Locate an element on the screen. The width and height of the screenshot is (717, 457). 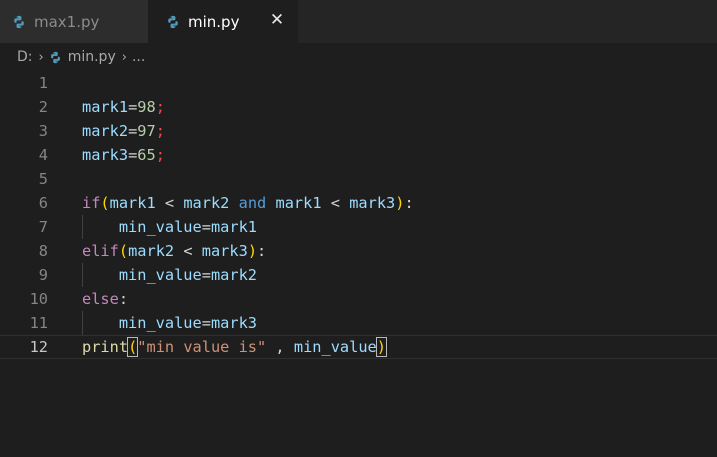
code-line: 10 else: is located at coordinates (358, 299).